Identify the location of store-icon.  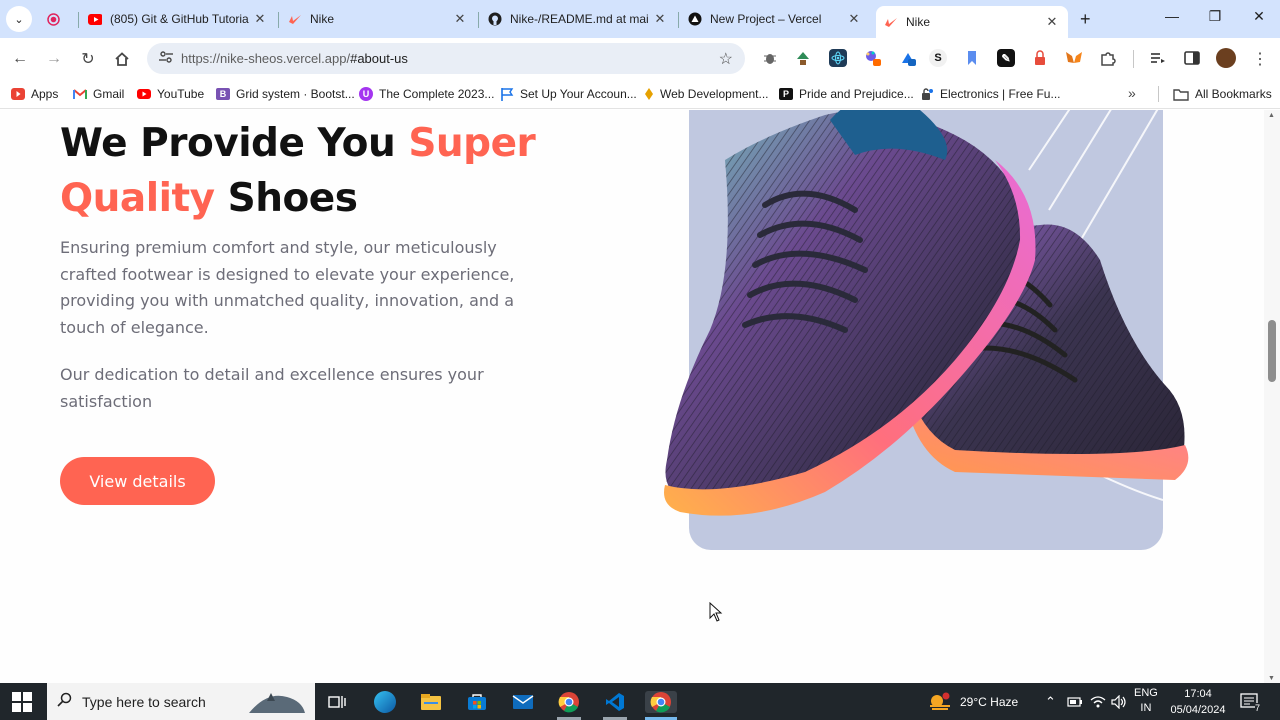
(477, 702).